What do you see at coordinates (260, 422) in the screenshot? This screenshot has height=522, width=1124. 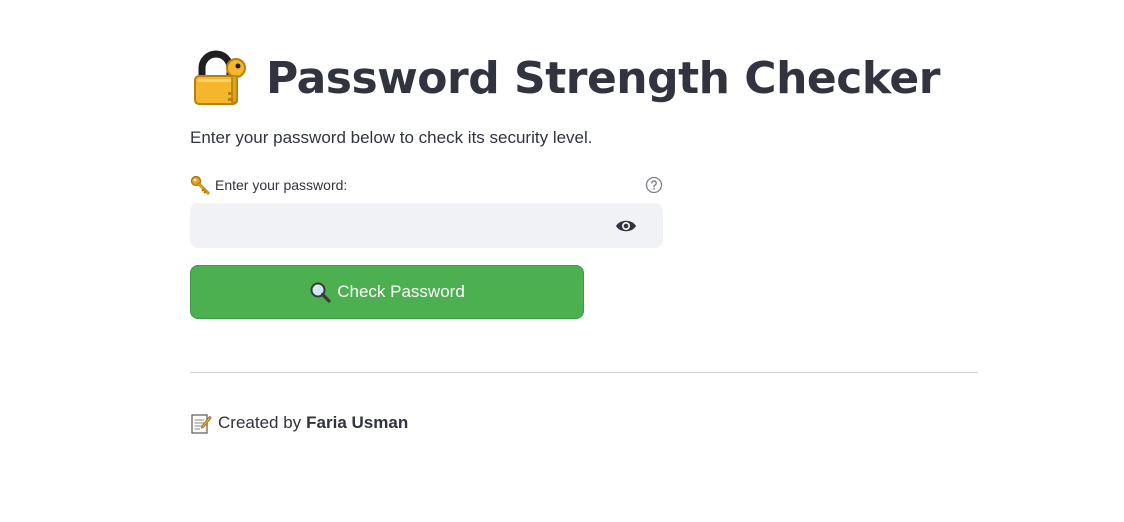 I see `footer-prefix: Created by` at bounding box center [260, 422].